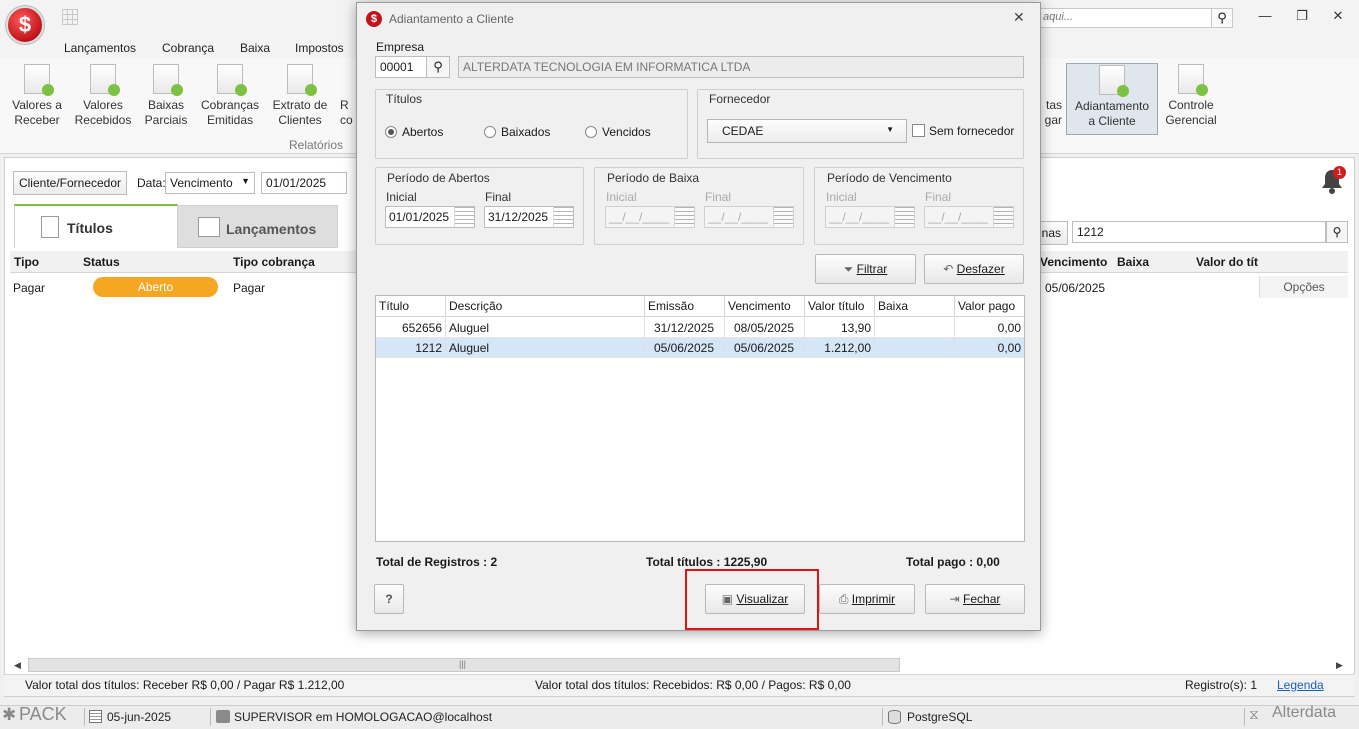  Describe the element at coordinates (26, 262) in the screenshot. I see `col-tipo: Tipo` at that location.